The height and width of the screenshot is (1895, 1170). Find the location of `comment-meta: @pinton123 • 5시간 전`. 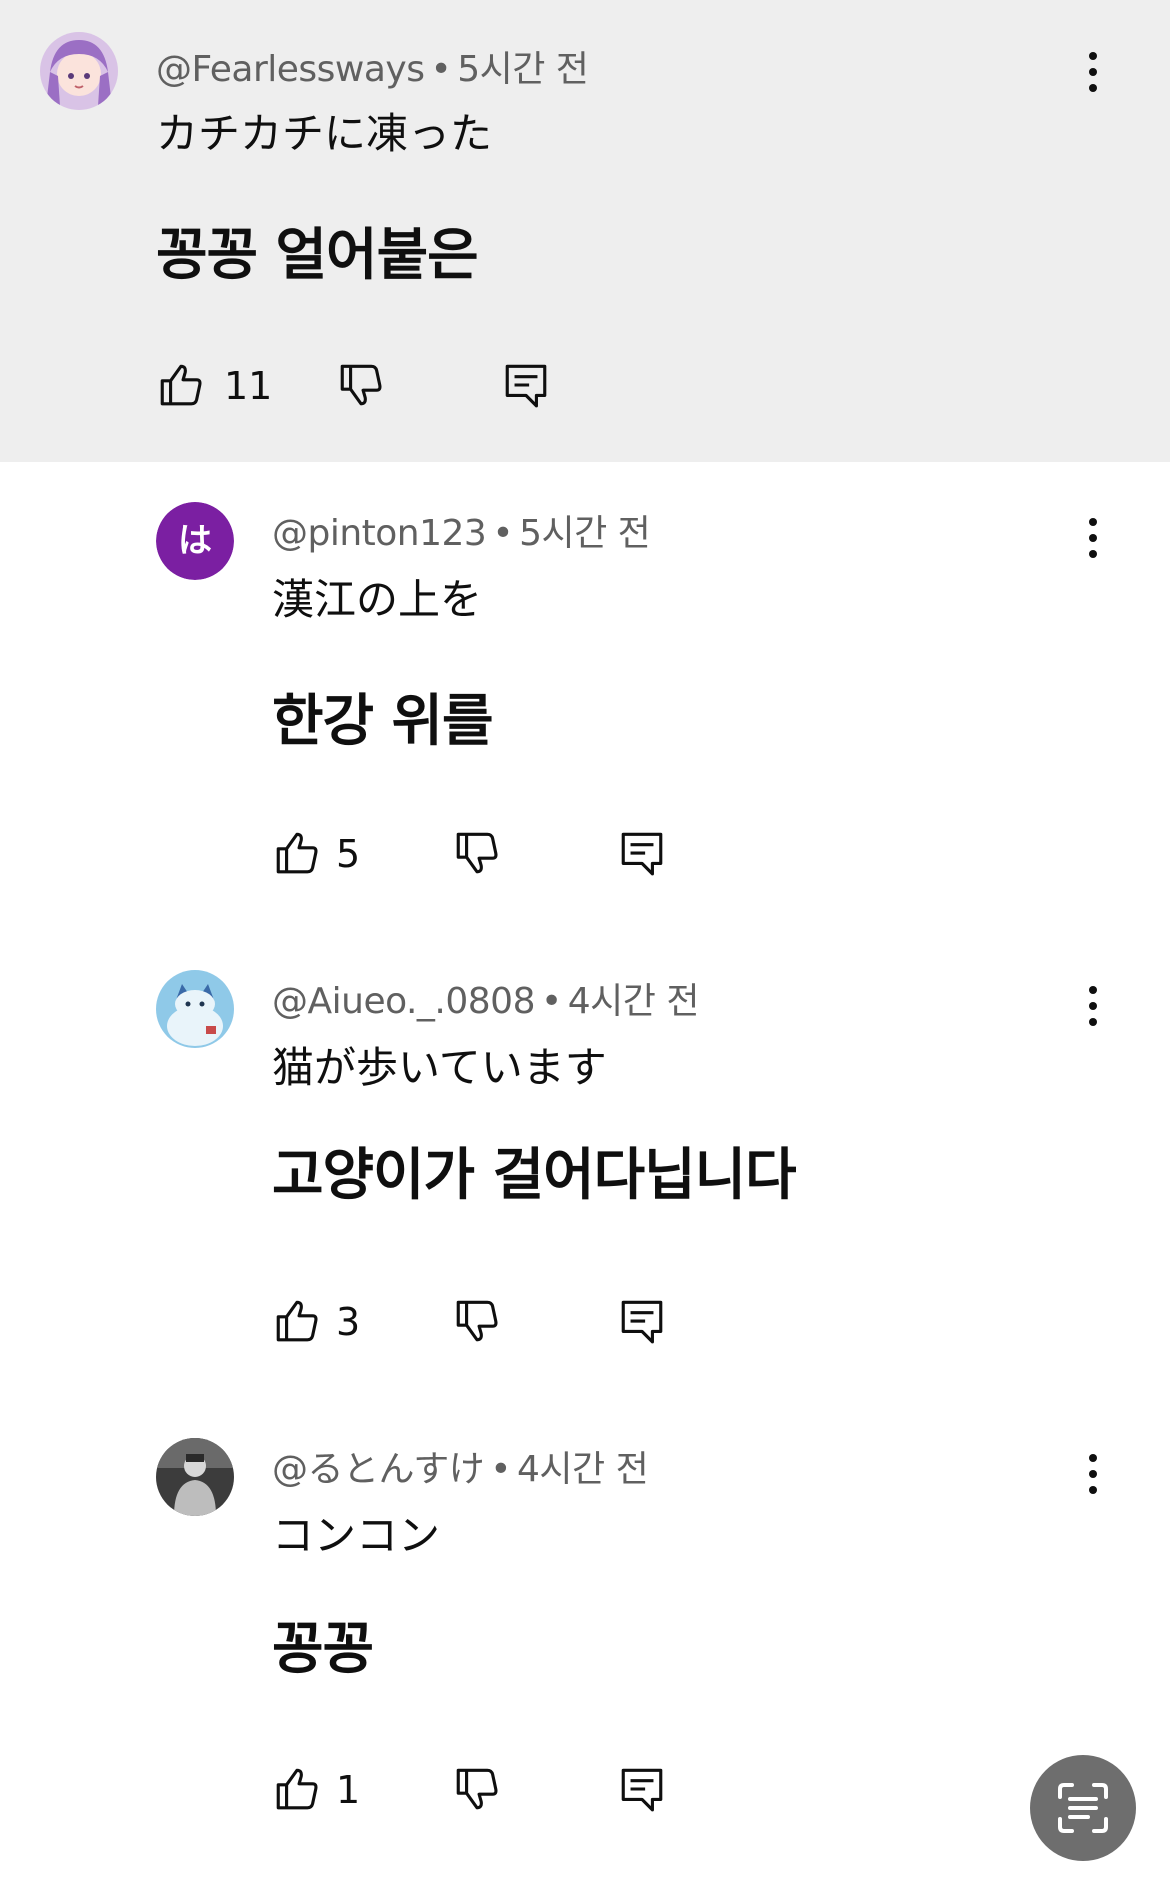

comment-meta: @pinton123 • 5시간 전 is located at coordinates (461, 530).